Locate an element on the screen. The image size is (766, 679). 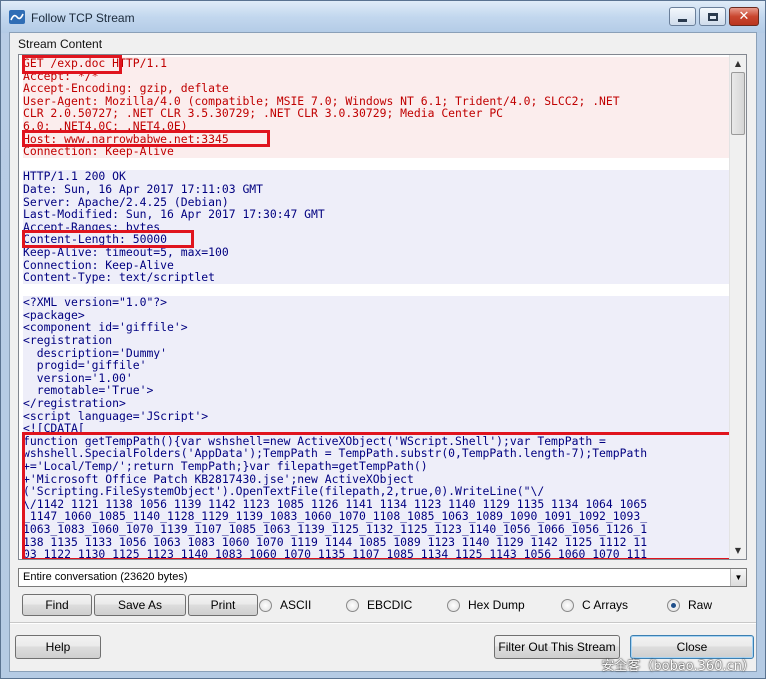
response-line: remotable='True'> is located at coordinates (377, 391).